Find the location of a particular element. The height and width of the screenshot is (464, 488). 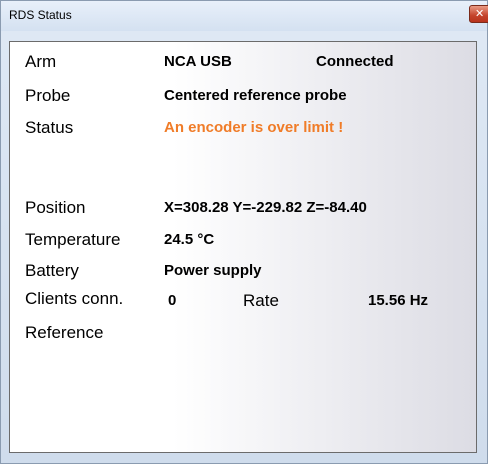

clients-conn-value: 0 is located at coordinates (172, 300).